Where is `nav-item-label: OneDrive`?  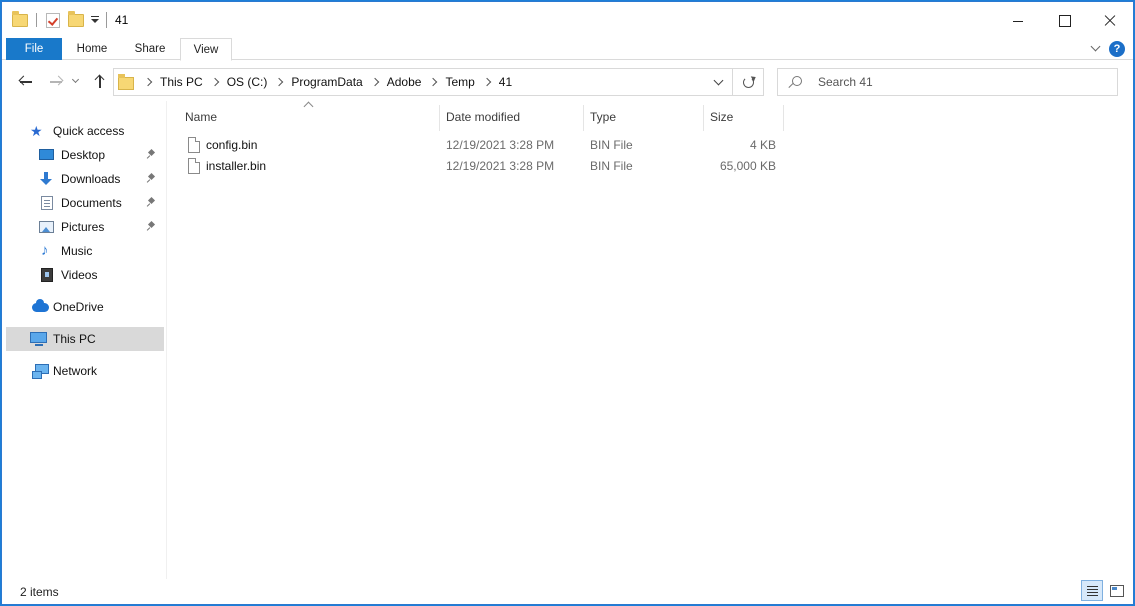 nav-item-label: OneDrive is located at coordinates (78, 307).